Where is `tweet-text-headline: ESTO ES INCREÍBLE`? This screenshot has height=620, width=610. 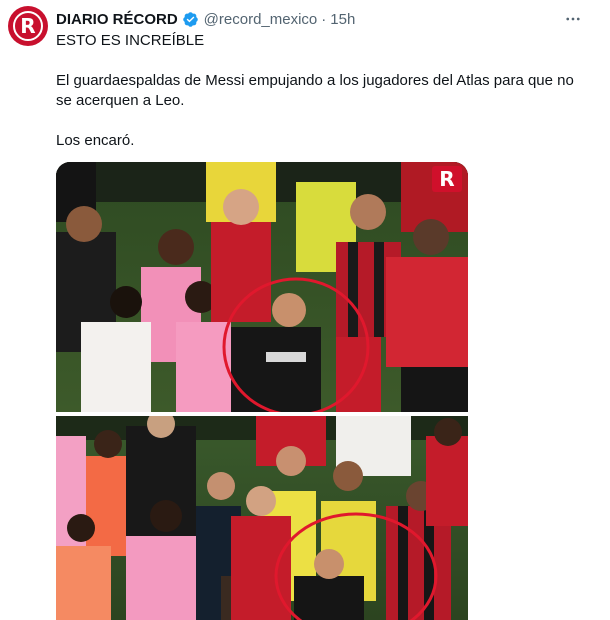 tweet-text-headline: ESTO ES INCREÍBLE is located at coordinates (130, 40).